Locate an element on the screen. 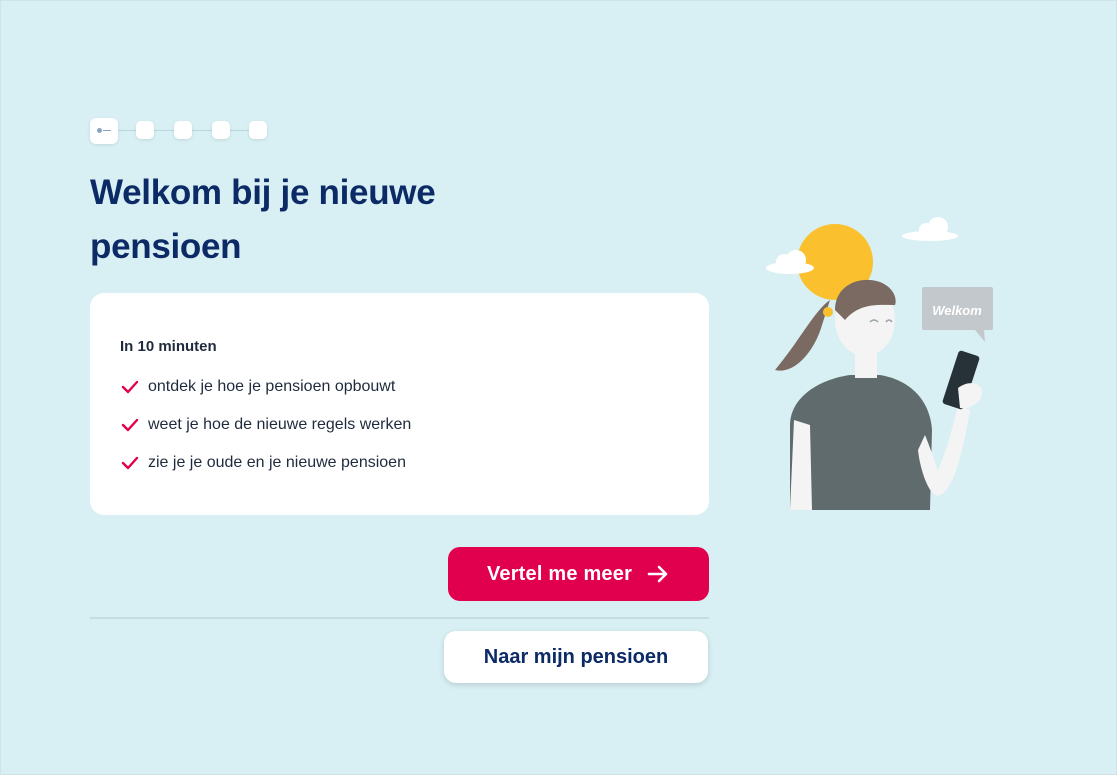  step-dash-icon is located at coordinates (107, 130).